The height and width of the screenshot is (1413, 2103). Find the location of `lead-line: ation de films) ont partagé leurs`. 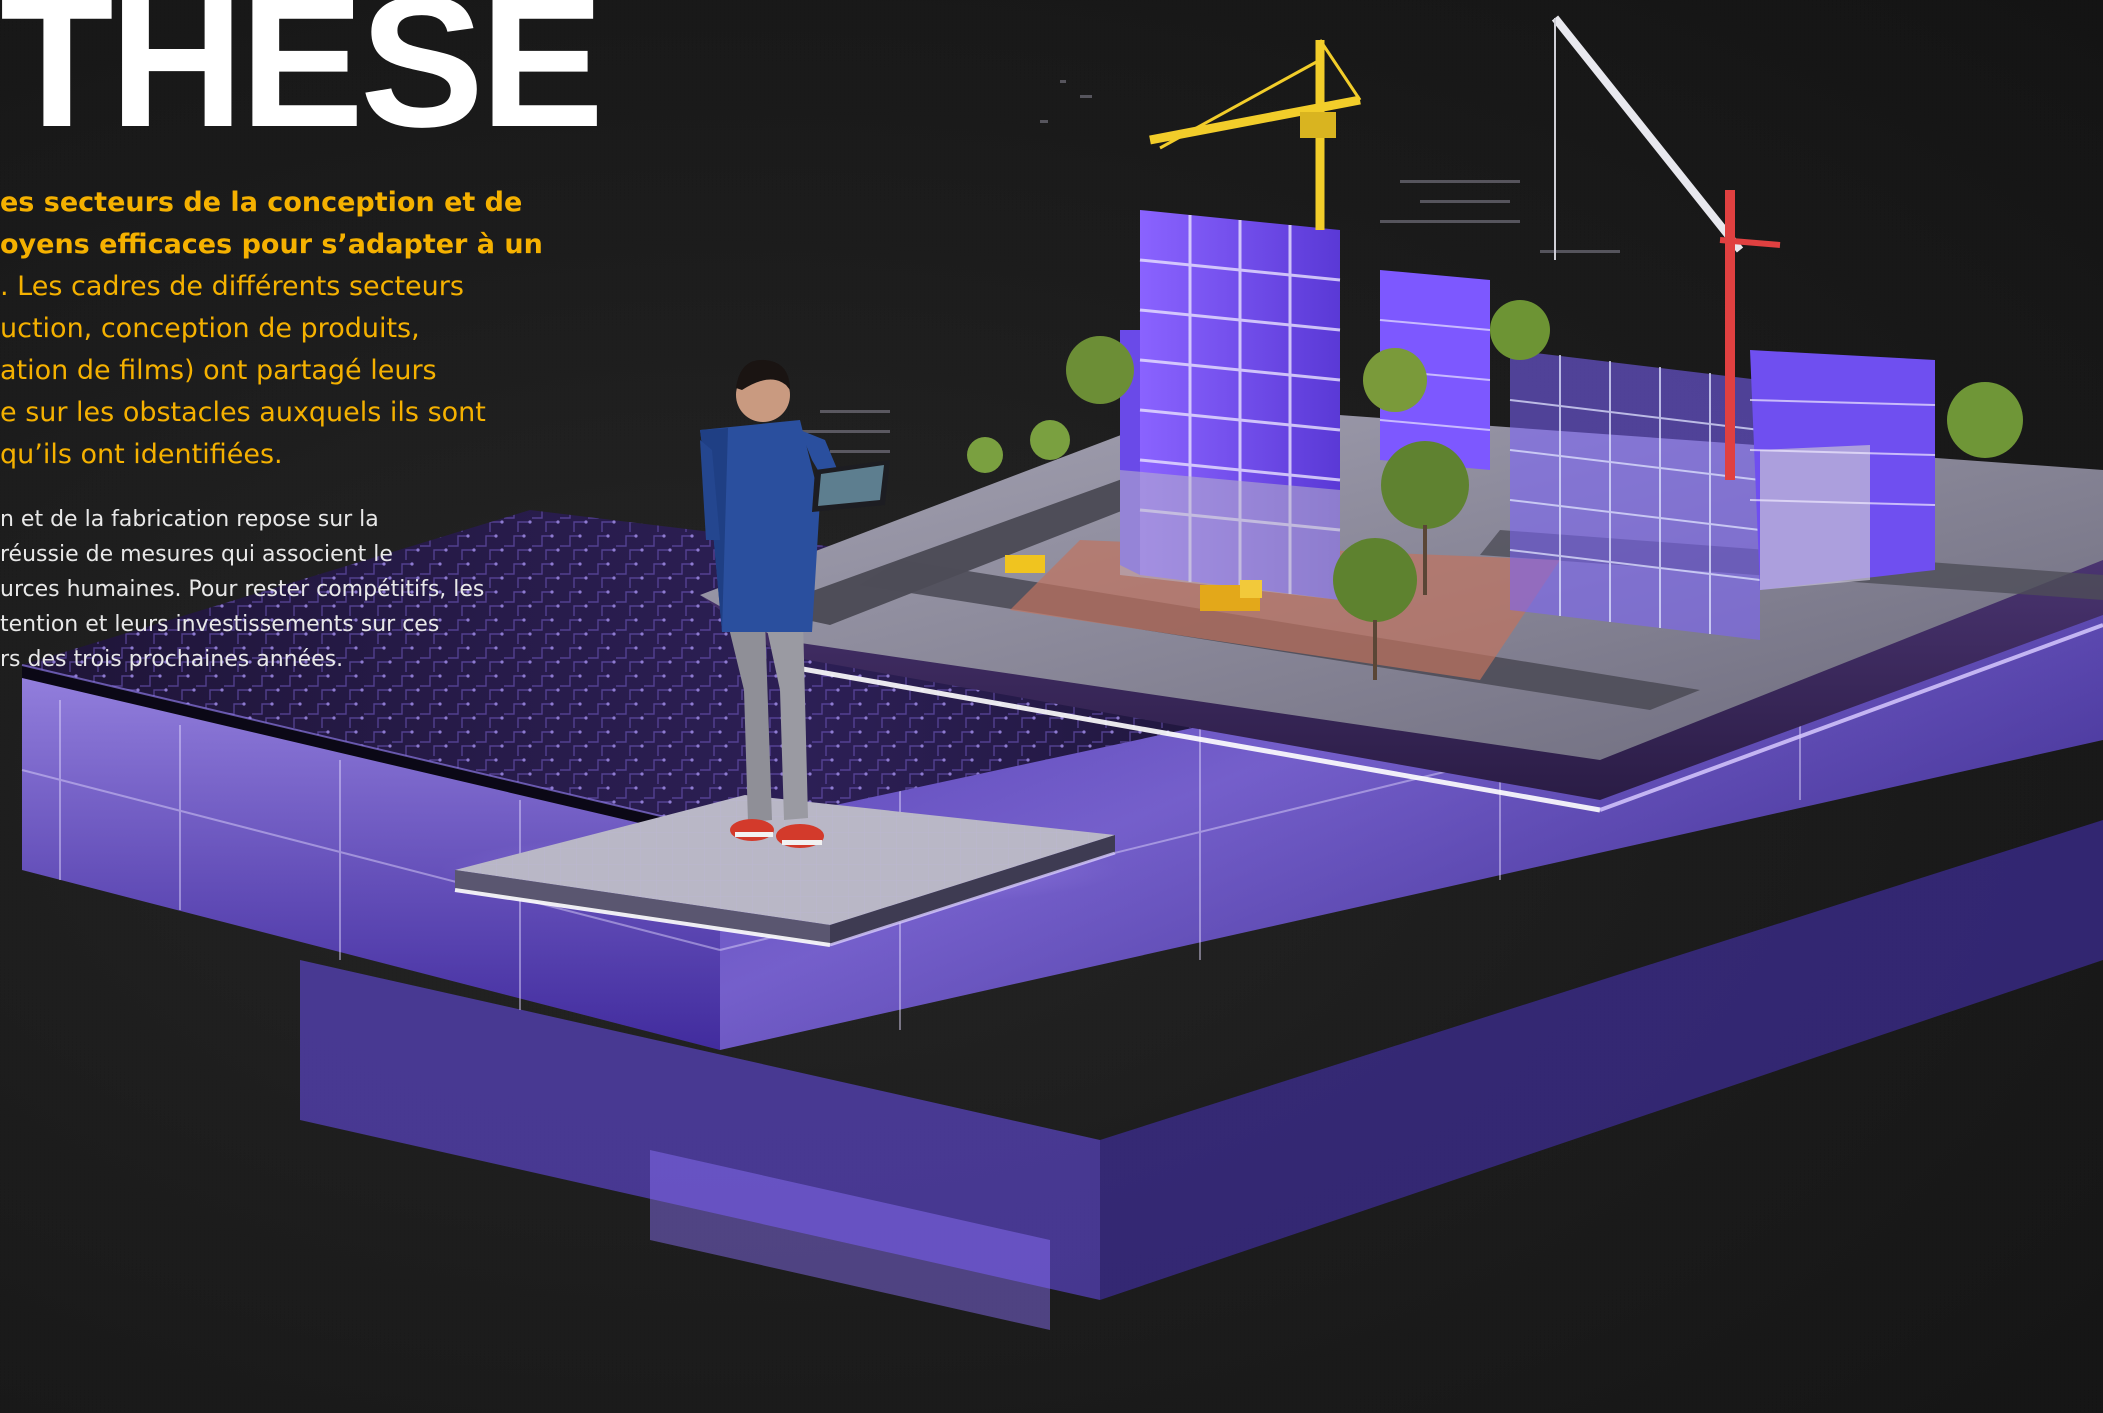

lead-line: ation de films) ont partagé leurs is located at coordinates (218, 370).